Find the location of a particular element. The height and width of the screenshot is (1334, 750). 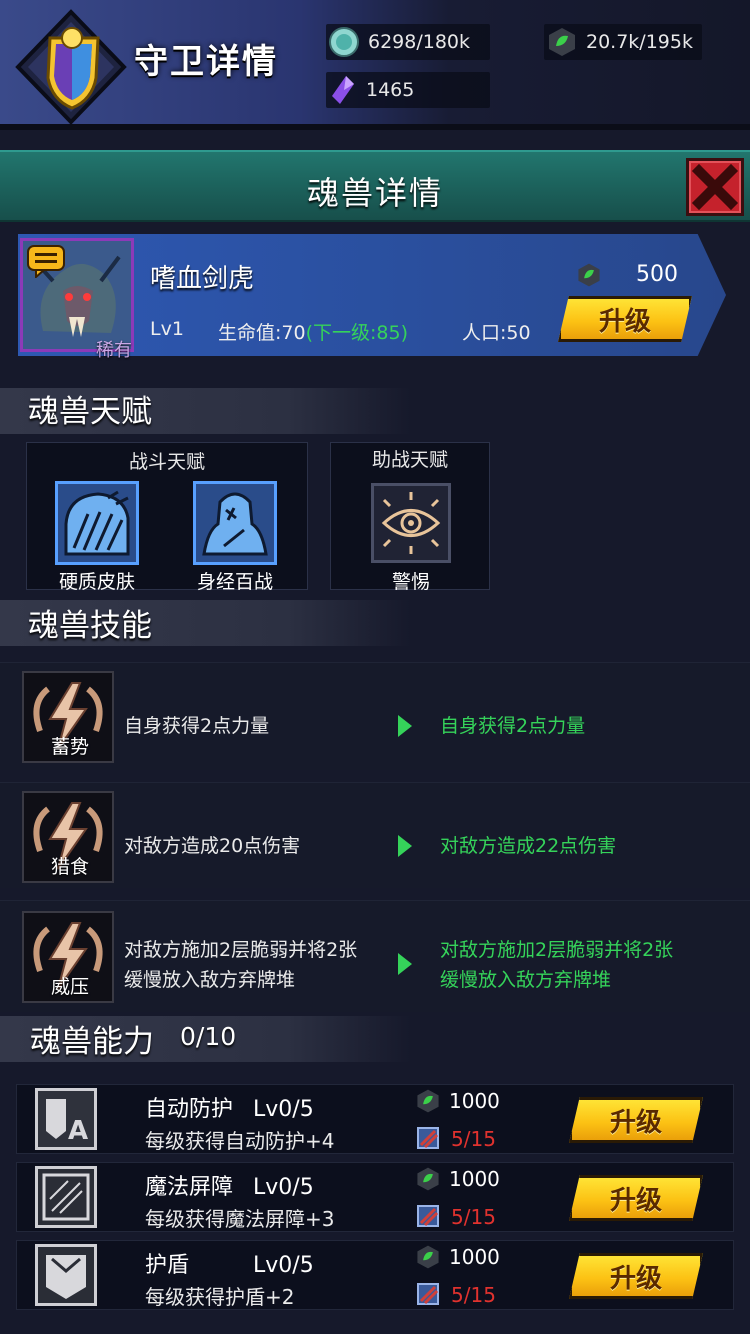

leaf-resource: 20.7k/195k is located at coordinates (623, 42).